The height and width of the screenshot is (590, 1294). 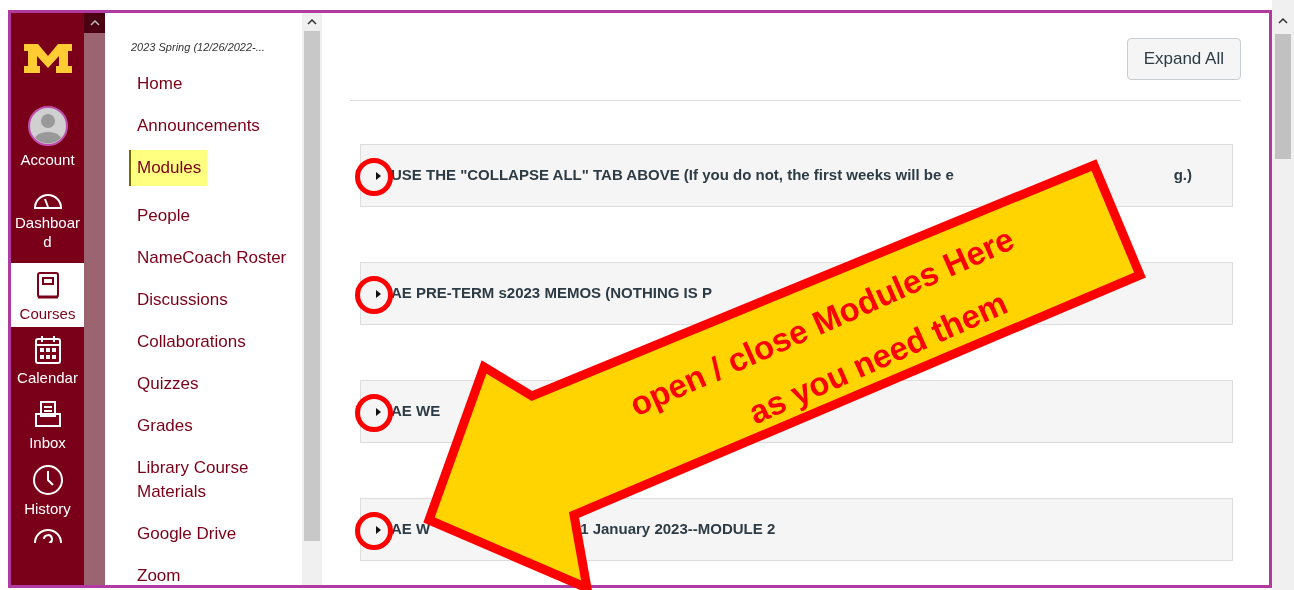 What do you see at coordinates (198, 125) in the screenshot?
I see `course-nav-link: Announcements` at bounding box center [198, 125].